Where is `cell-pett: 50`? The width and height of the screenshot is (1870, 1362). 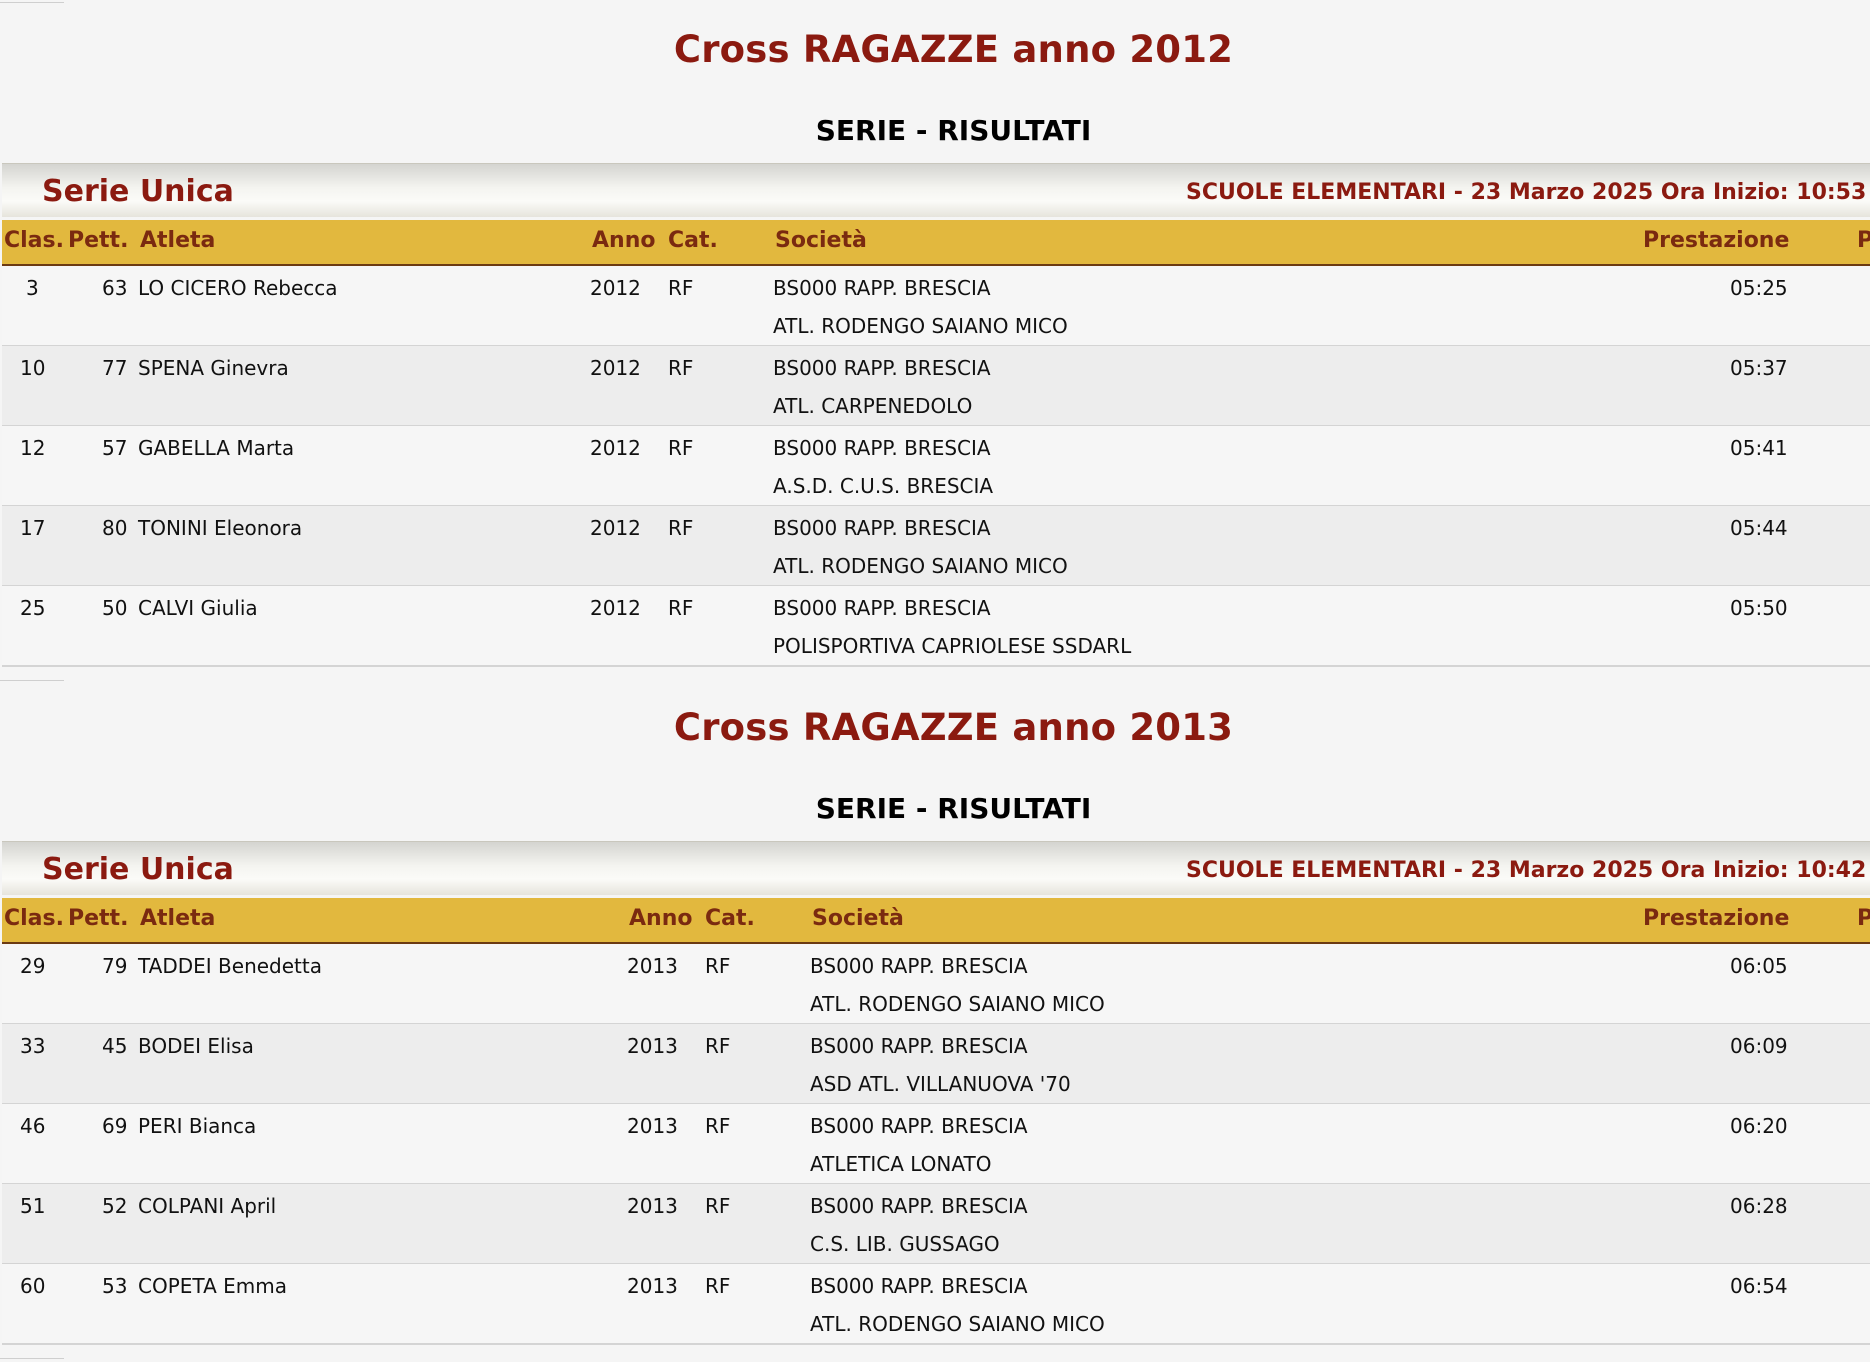 cell-pett: 50 is located at coordinates (115, 608).